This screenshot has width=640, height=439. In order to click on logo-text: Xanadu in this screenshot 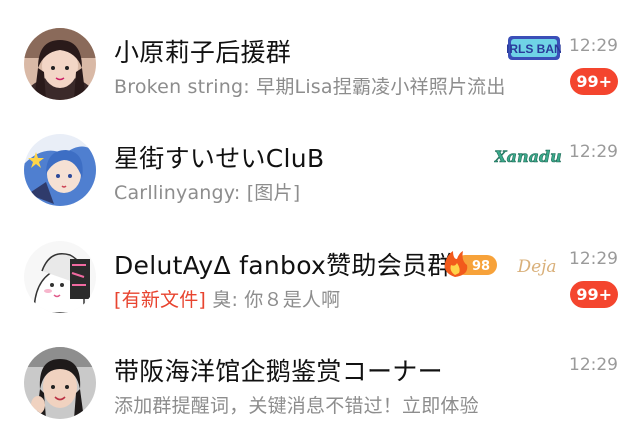, I will do `click(528, 156)`.